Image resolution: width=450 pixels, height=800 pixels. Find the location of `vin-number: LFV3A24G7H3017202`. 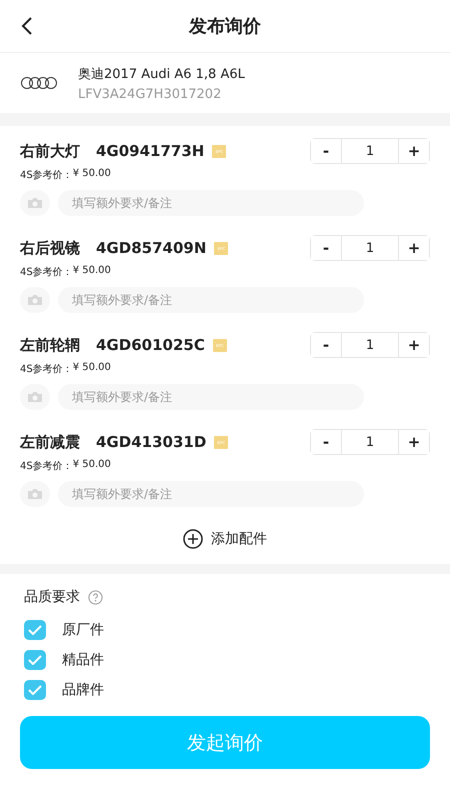

vin-number: LFV3A24G7H3017202 is located at coordinates (150, 94).